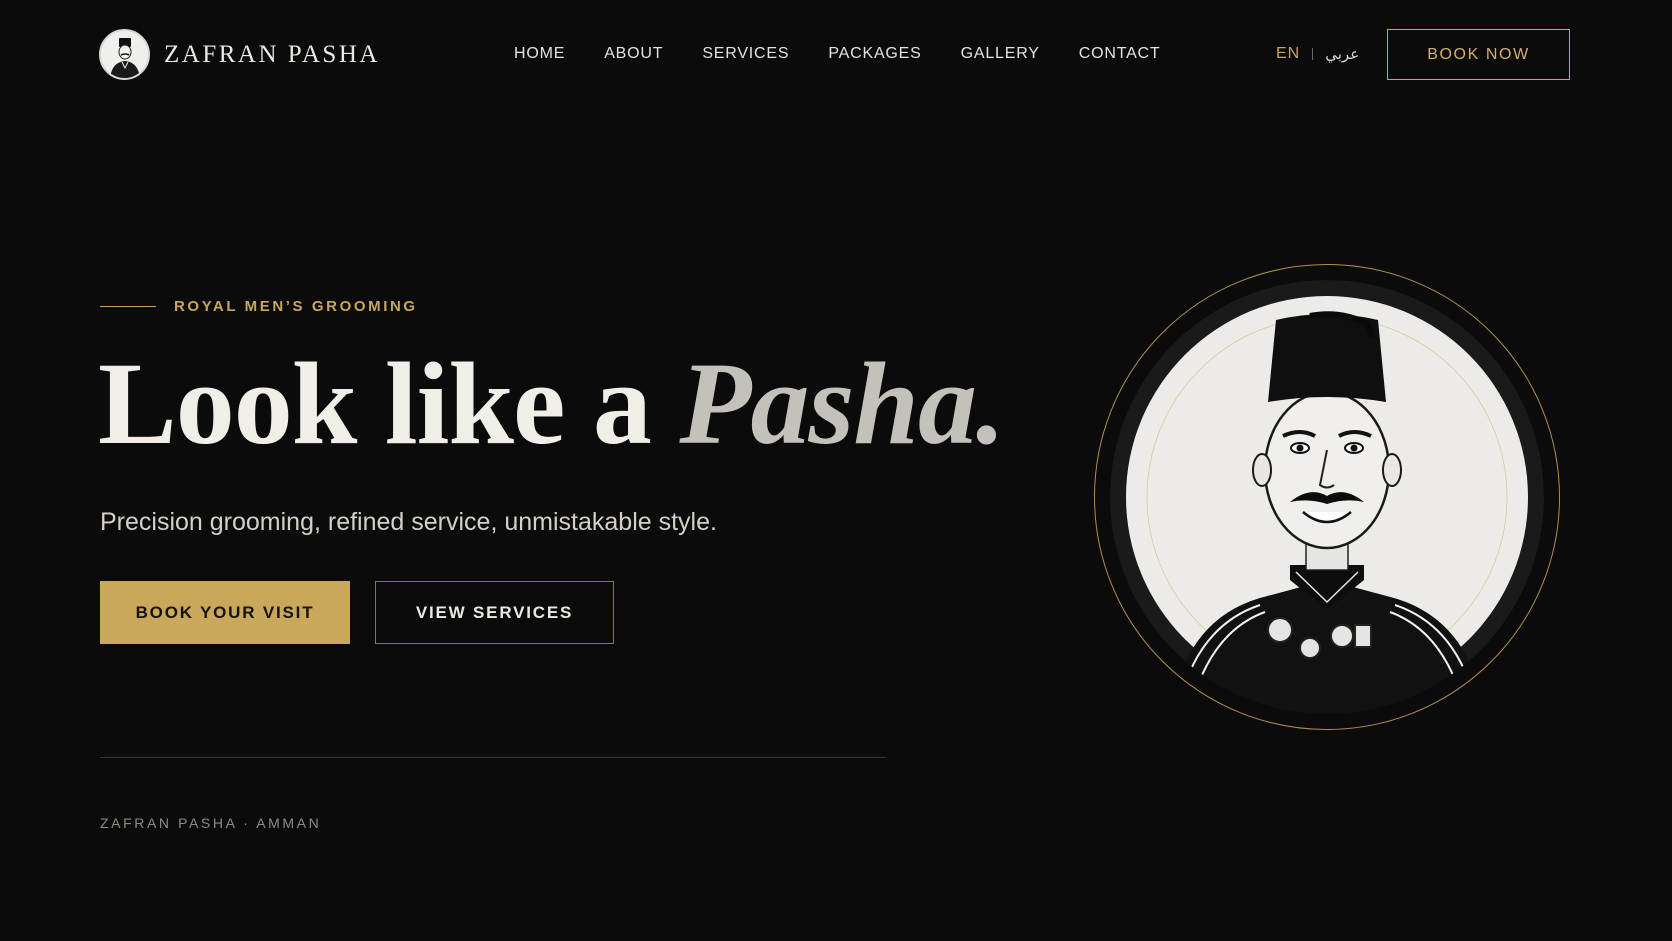 This screenshot has width=1672, height=941. What do you see at coordinates (493, 757) in the screenshot?
I see `hero-divider` at bounding box center [493, 757].